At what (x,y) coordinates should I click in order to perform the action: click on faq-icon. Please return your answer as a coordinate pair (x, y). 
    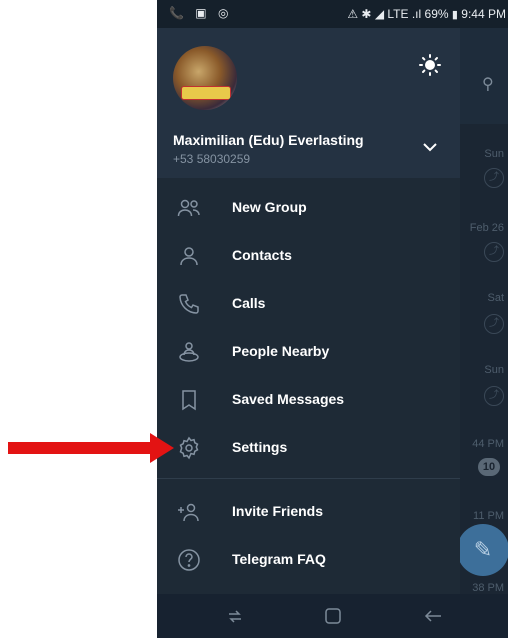
    Looking at the image, I should click on (189, 560).